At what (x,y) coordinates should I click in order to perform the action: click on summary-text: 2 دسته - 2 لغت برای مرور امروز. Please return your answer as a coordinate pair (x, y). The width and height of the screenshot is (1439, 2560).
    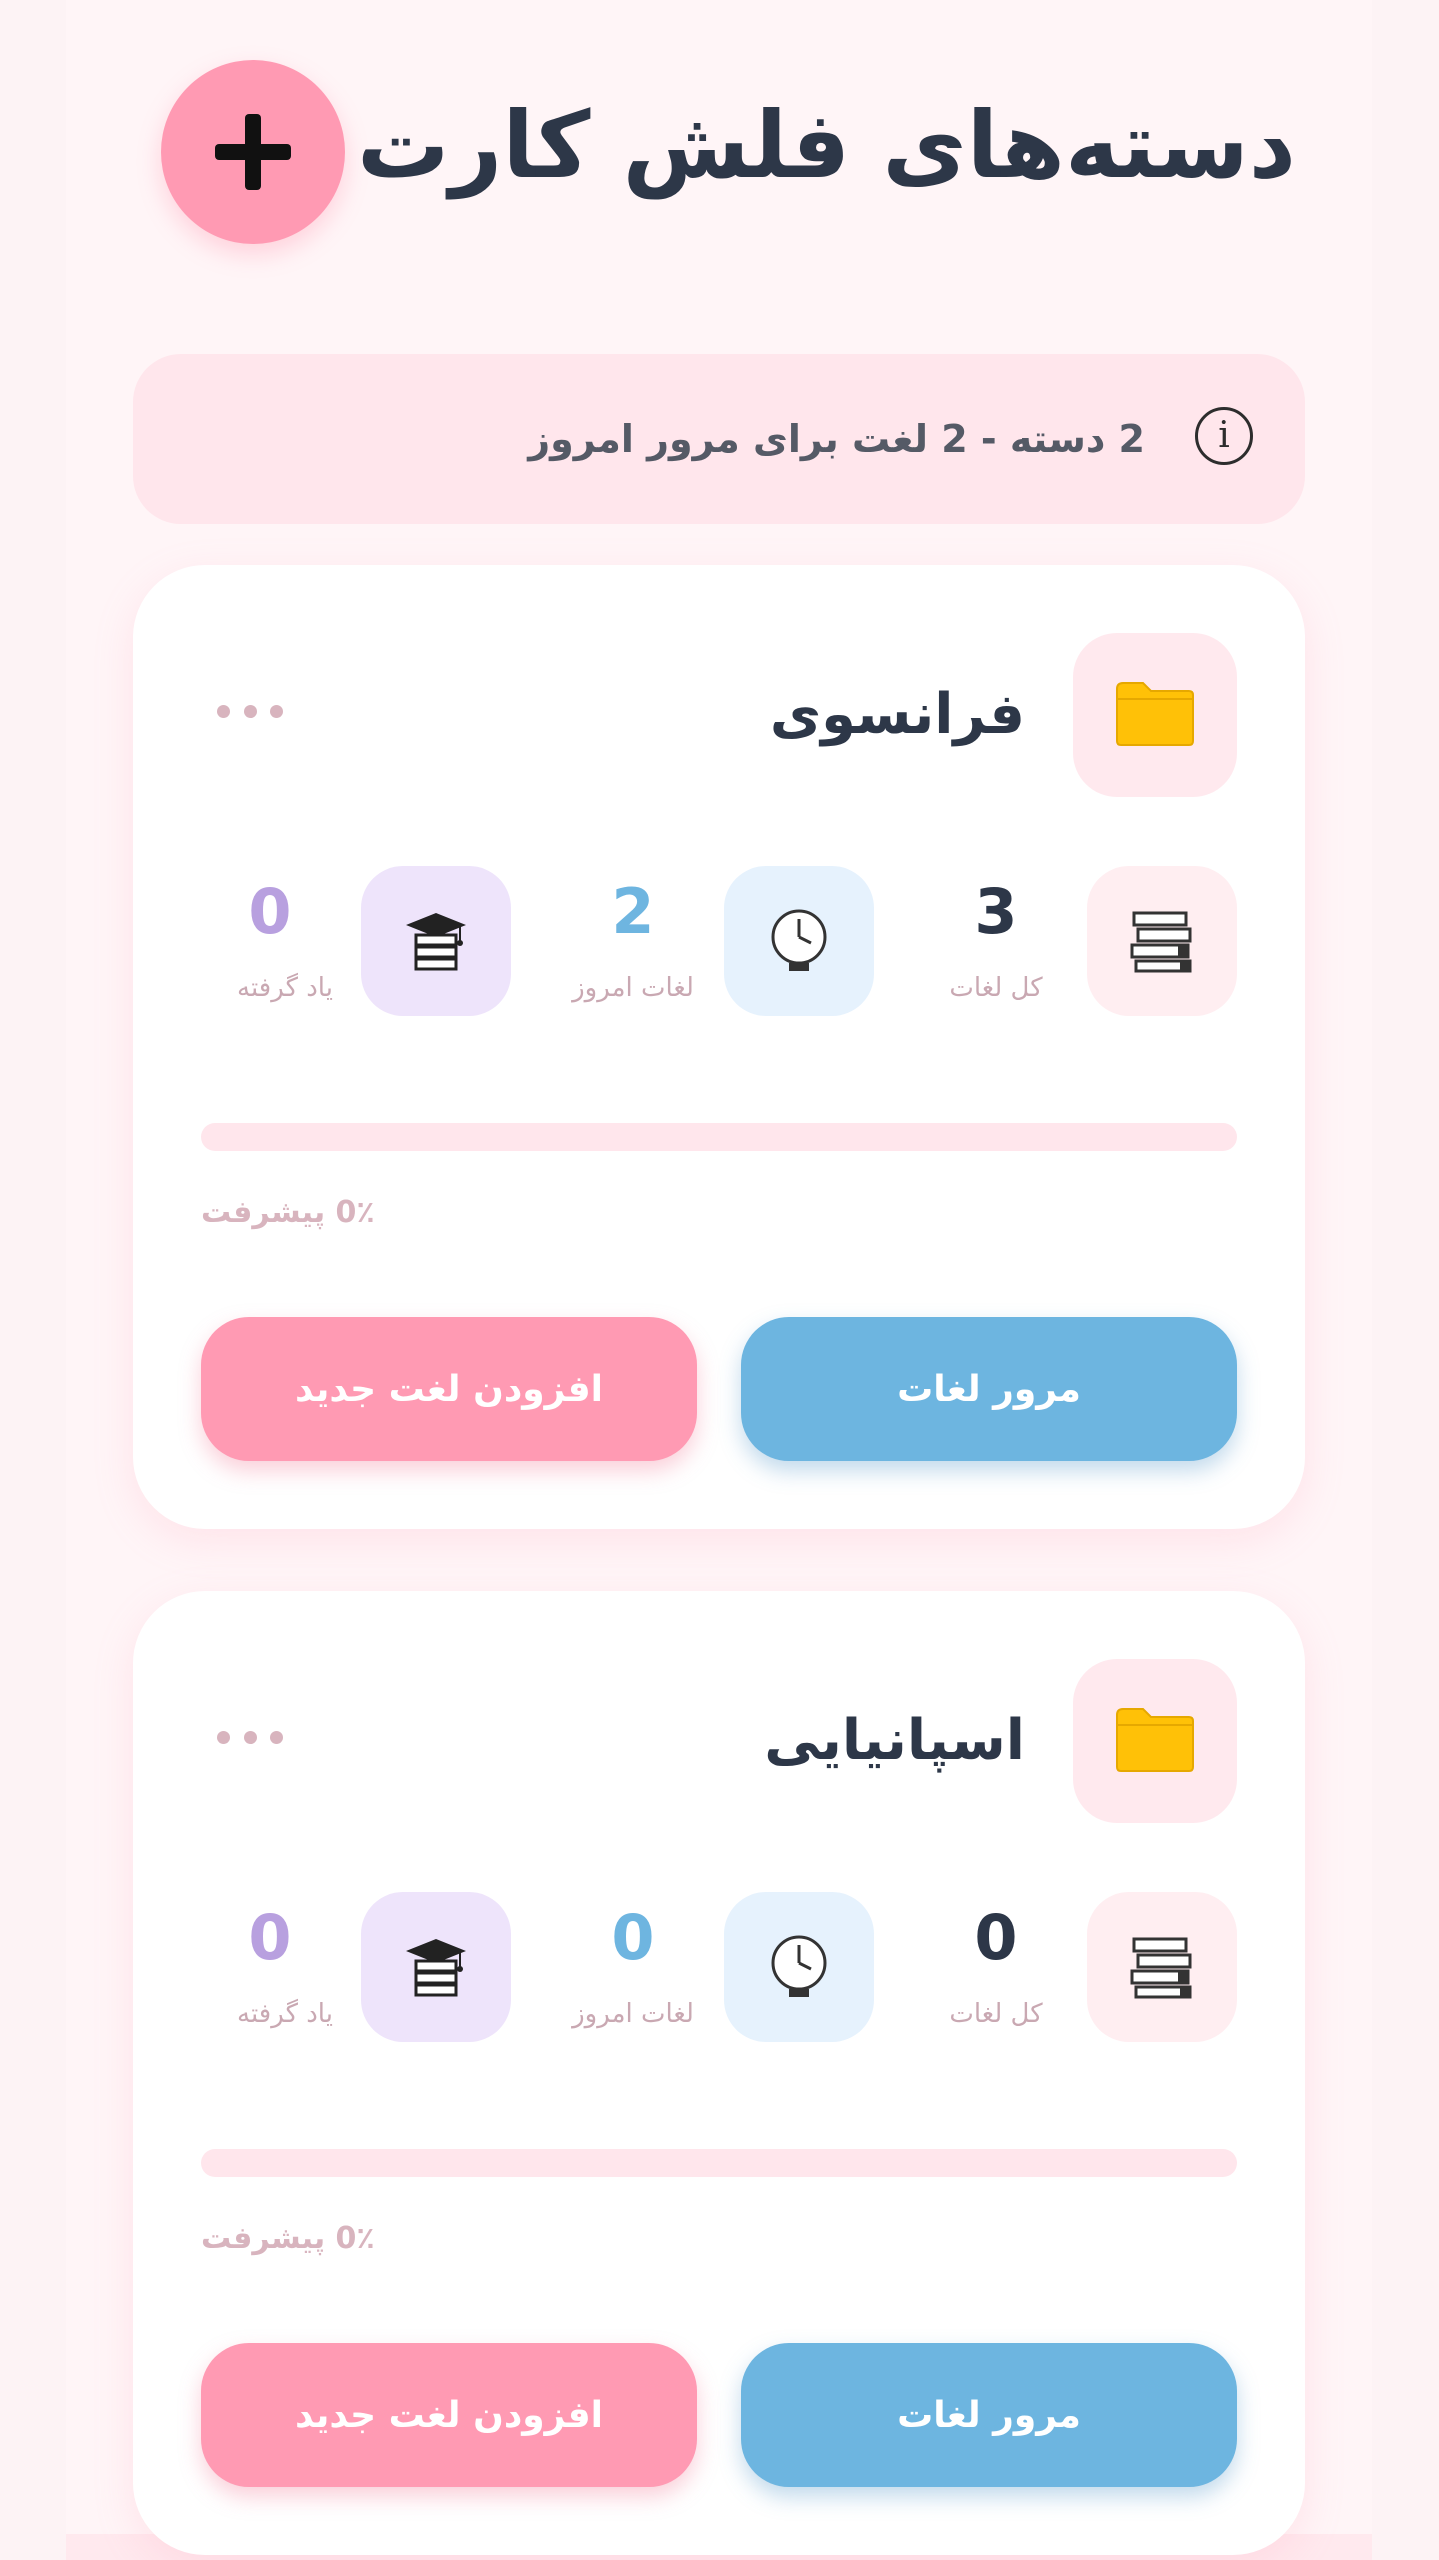
    Looking at the image, I should click on (836, 439).